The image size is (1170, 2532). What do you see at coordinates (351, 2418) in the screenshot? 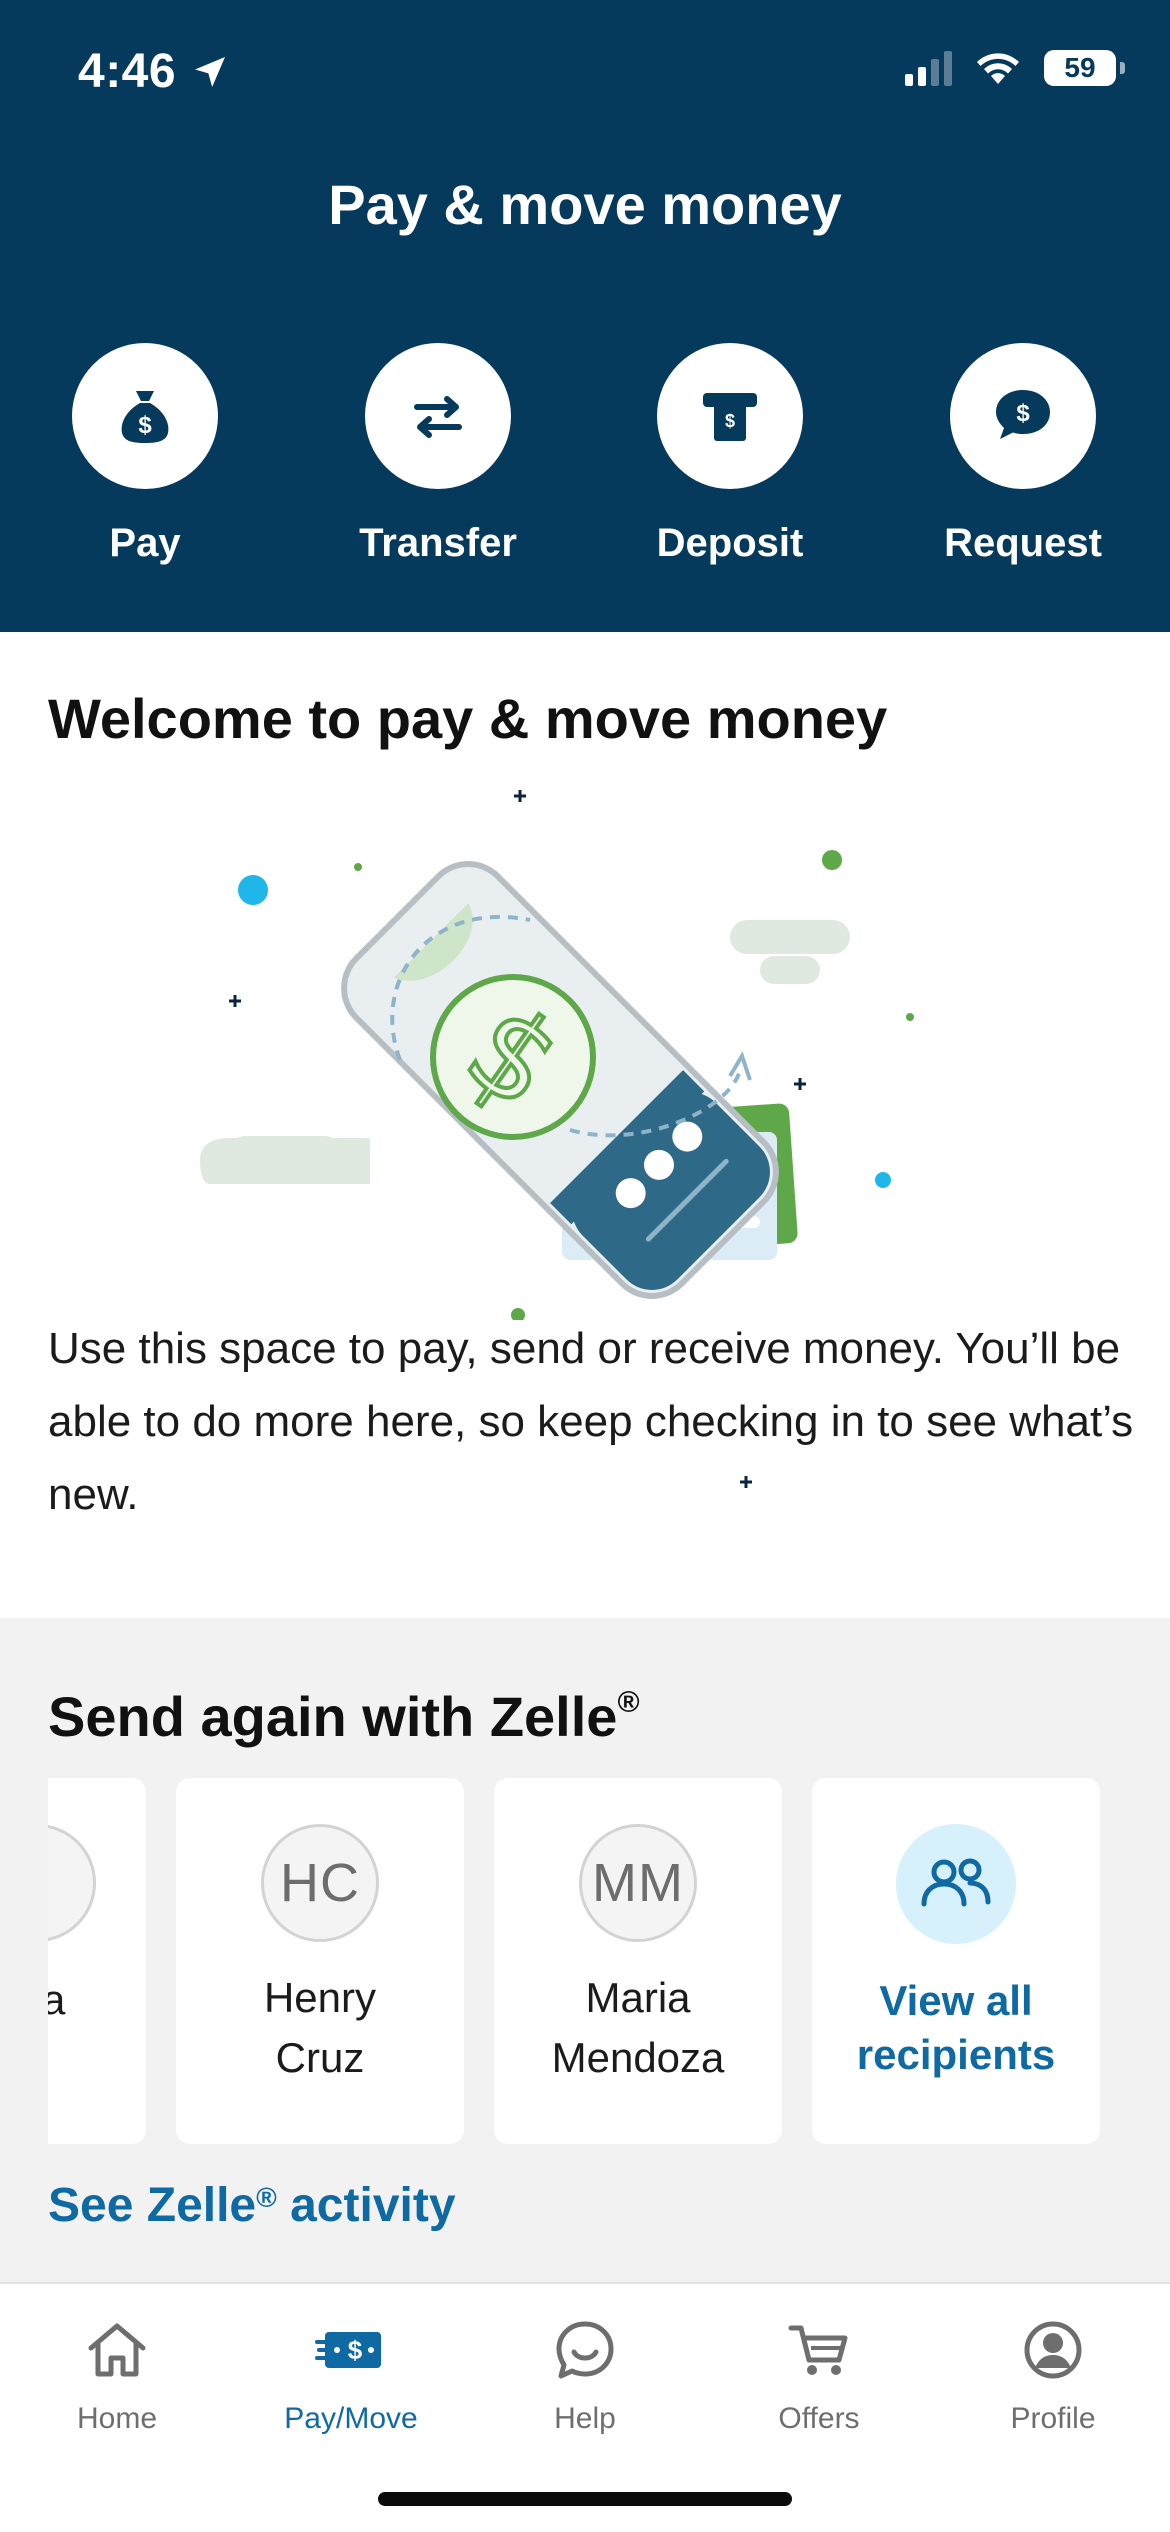
I see `tab-pay-move-label: Pay/Move` at bounding box center [351, 2418].